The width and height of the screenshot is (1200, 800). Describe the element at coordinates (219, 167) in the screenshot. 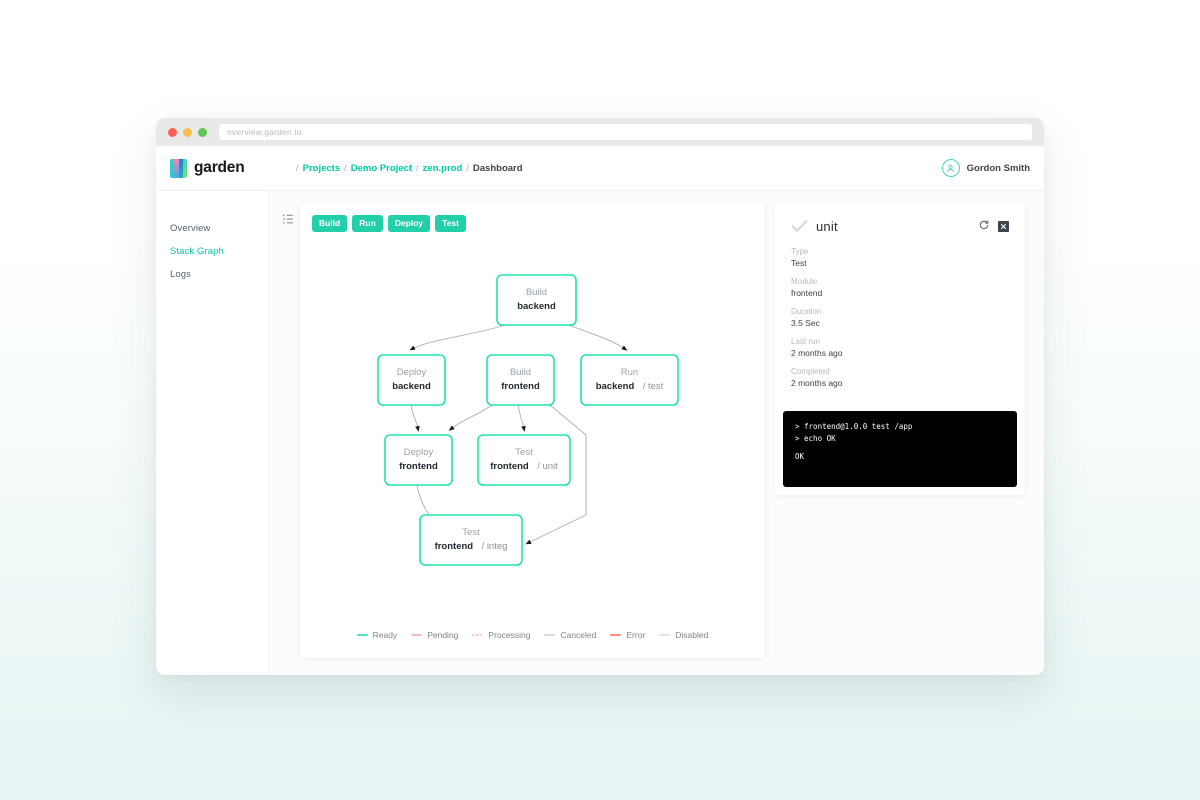

I see `brand-name: garden` at that location.